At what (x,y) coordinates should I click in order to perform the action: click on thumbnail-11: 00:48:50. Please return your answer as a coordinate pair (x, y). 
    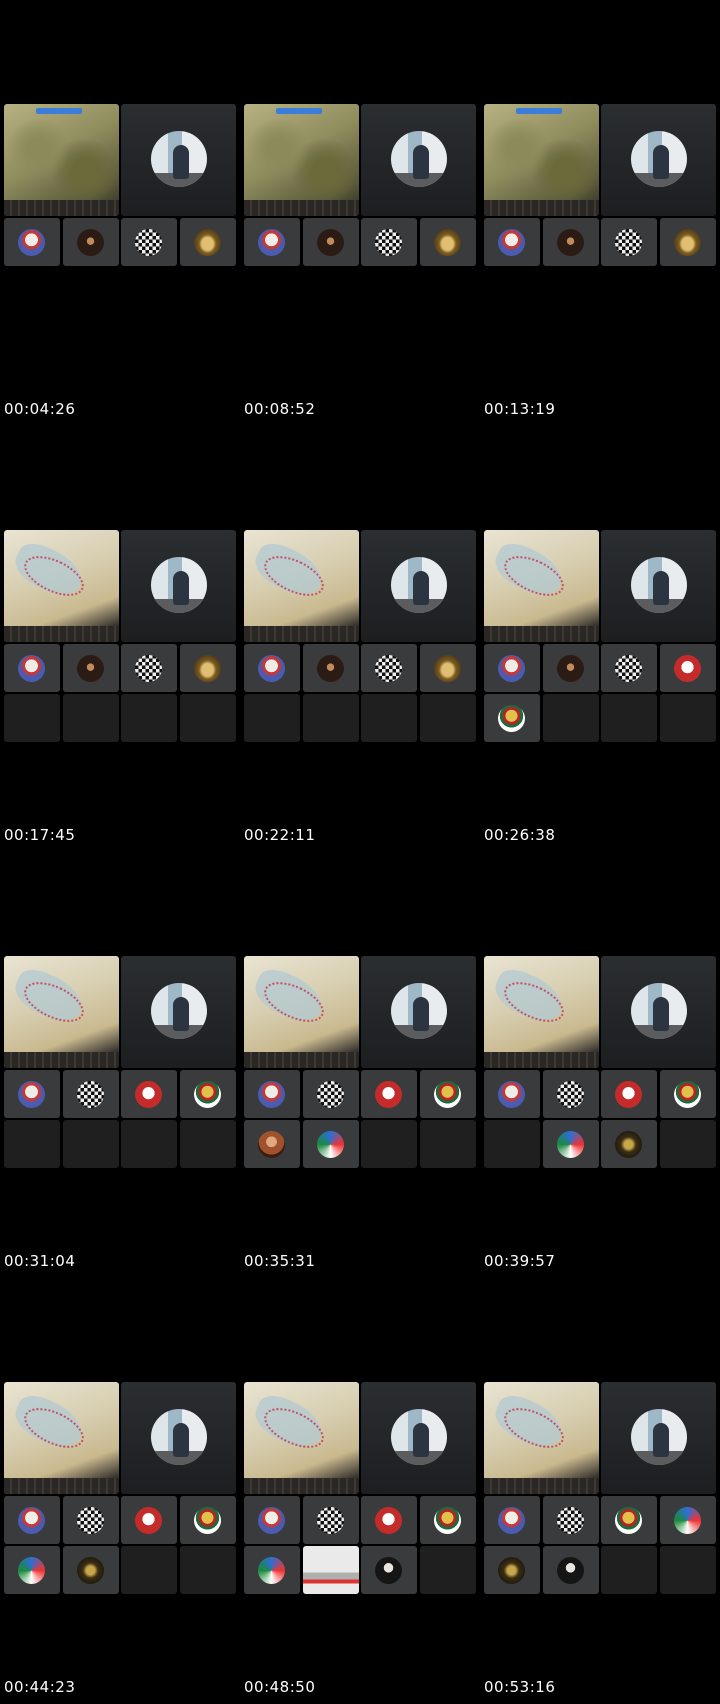
    Looking at the image, I should click on (358, 1491).